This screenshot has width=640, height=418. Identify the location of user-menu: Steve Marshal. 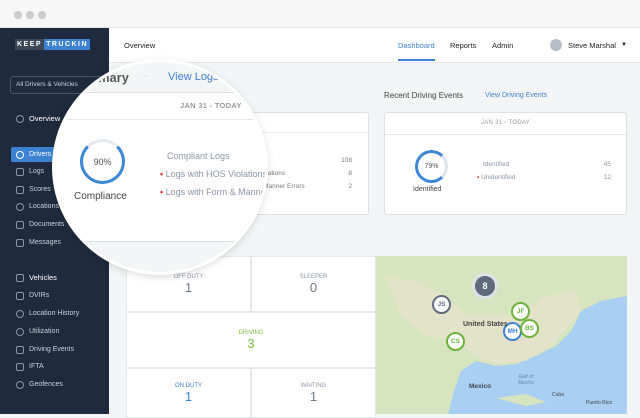
(592, 45).